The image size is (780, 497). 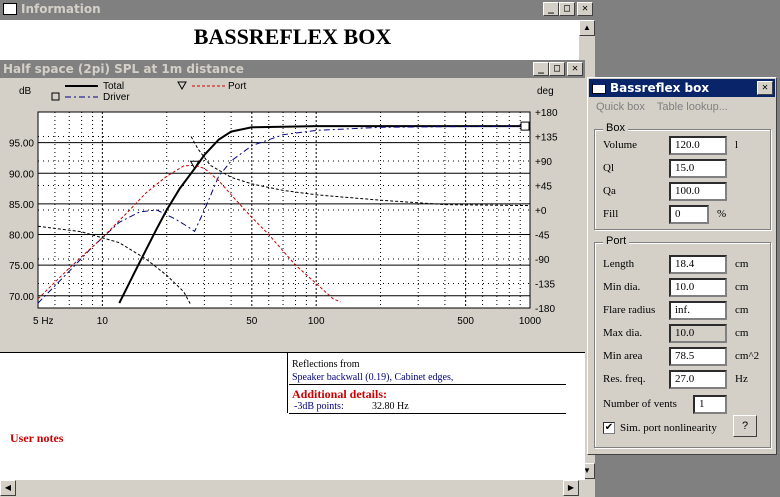 I want to click on qa-input, so click(x=698, y=191).